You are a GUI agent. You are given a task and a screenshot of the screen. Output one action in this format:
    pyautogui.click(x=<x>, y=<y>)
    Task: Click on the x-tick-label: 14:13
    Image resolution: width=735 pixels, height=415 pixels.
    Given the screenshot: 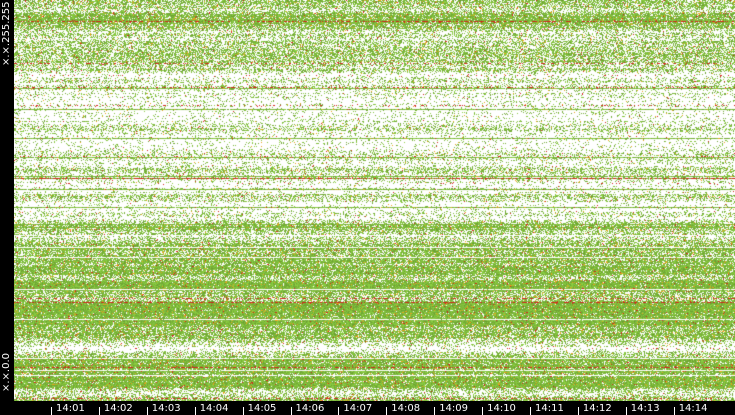 What is the action you would take?
    pyautogui.click(x=642, y=409)
    